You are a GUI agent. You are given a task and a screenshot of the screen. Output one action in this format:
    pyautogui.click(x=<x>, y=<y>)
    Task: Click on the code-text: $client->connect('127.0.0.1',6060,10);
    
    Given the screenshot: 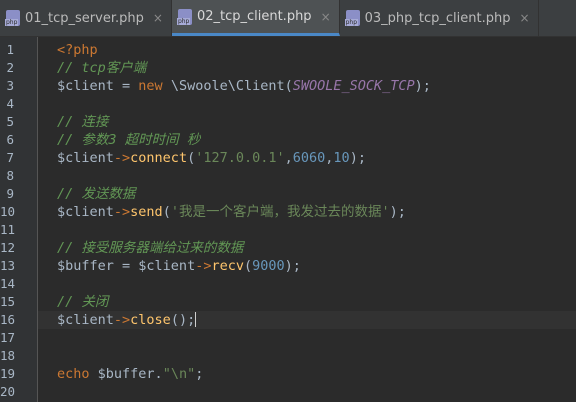 What is the action you would take?
    pyautogui.click(x=211, y=158)
    